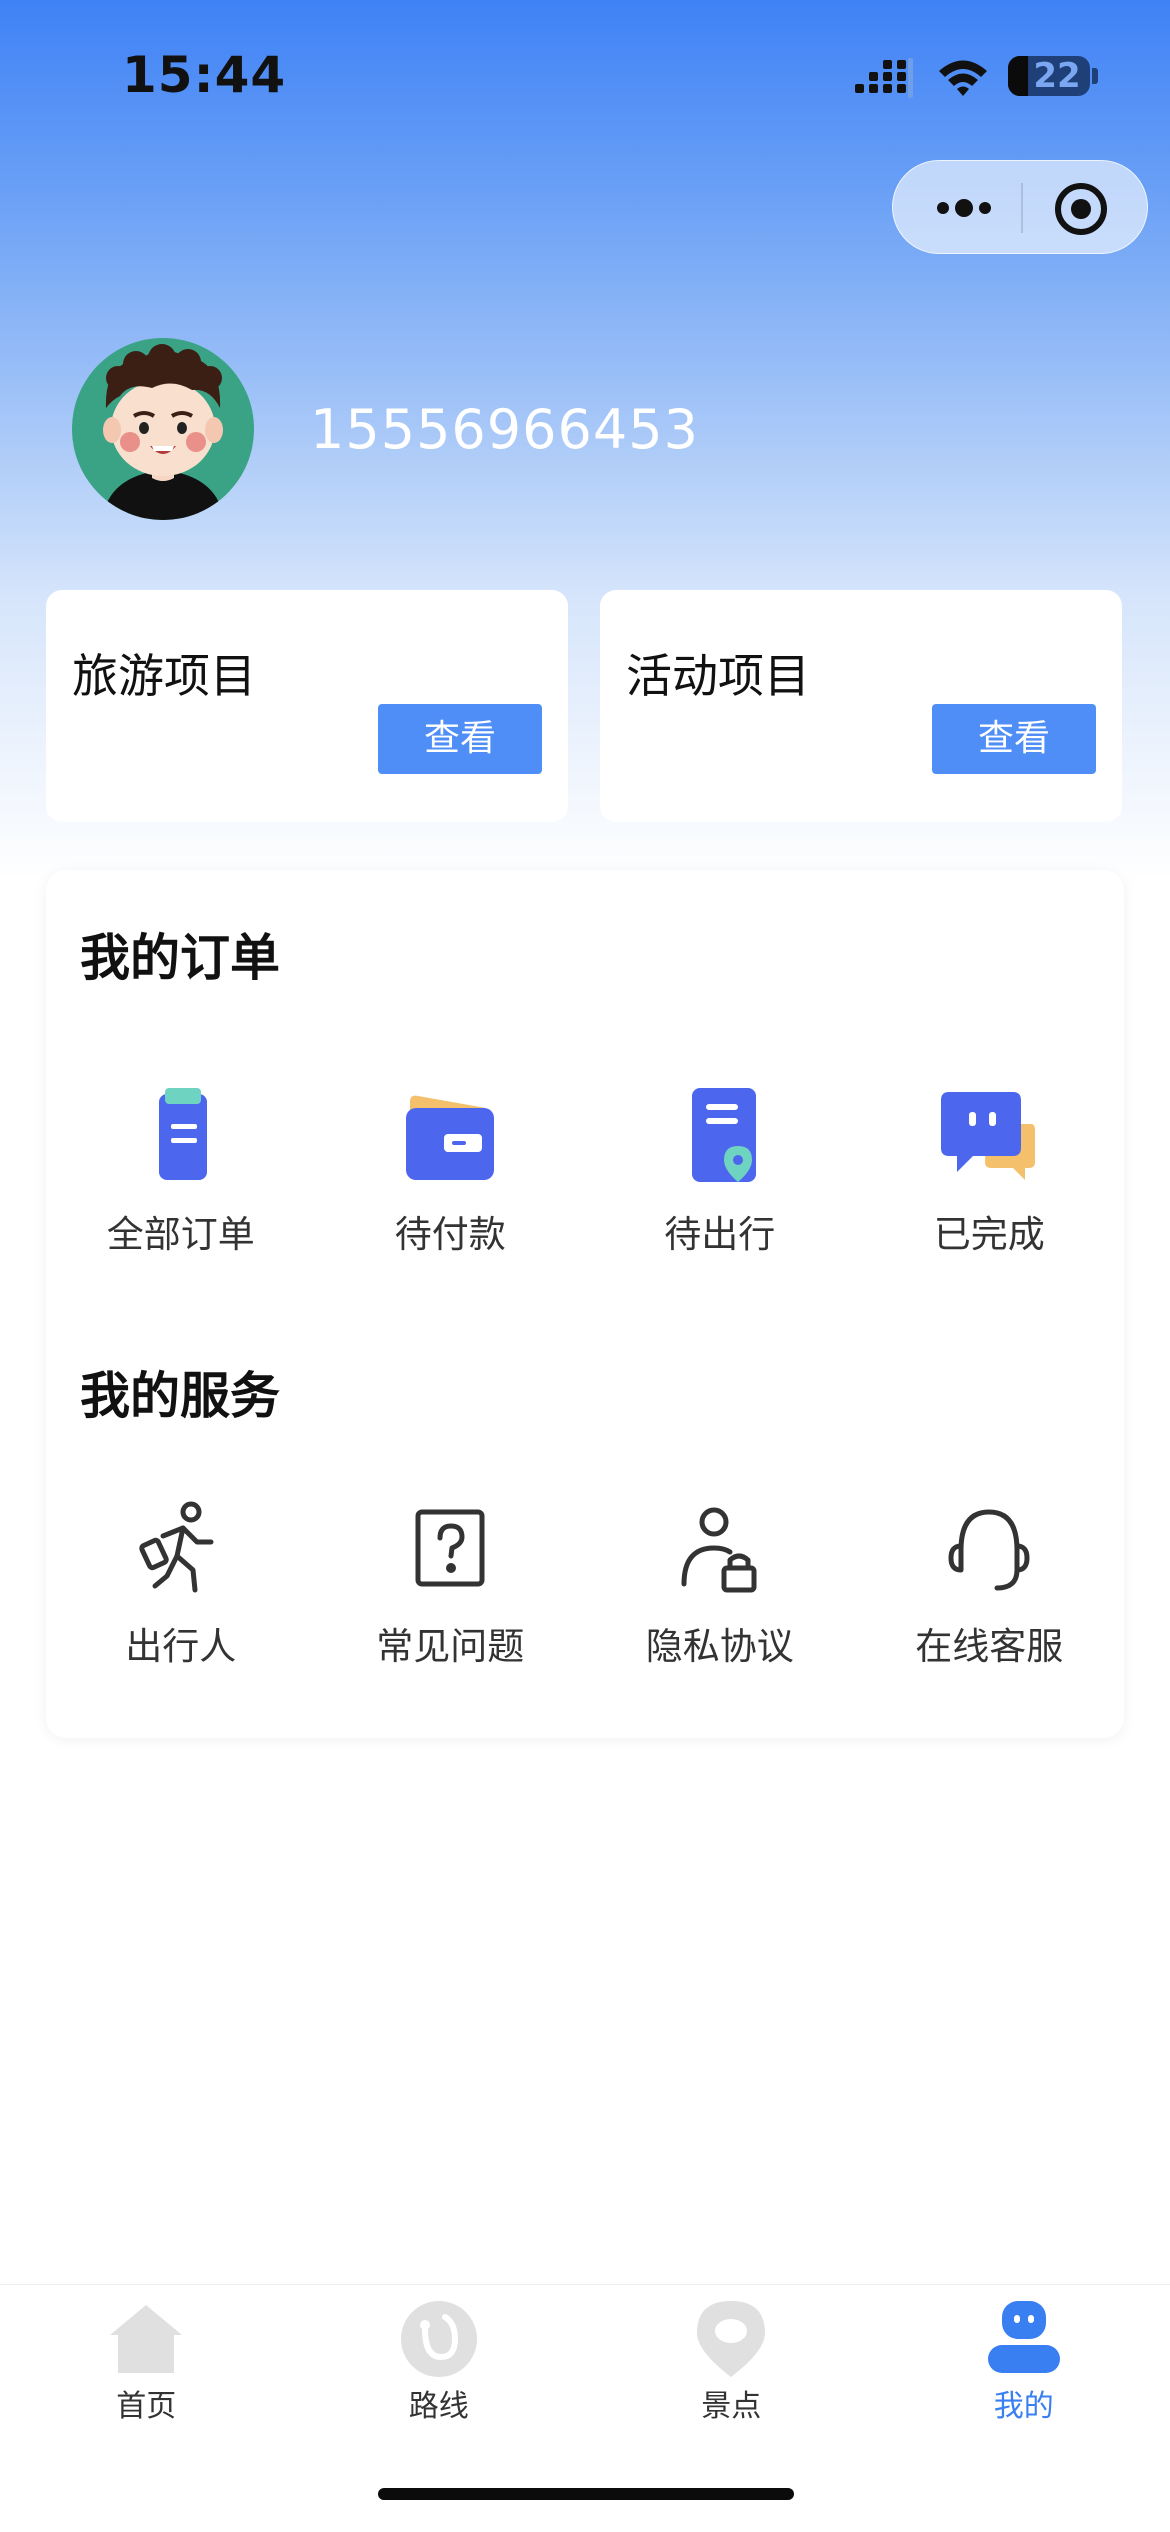 The height and width of the screenshot is (2532, 1170). Describe the element at coordinates (182, 1134) in the screenshot. I see `clipboard-icon` at that location.